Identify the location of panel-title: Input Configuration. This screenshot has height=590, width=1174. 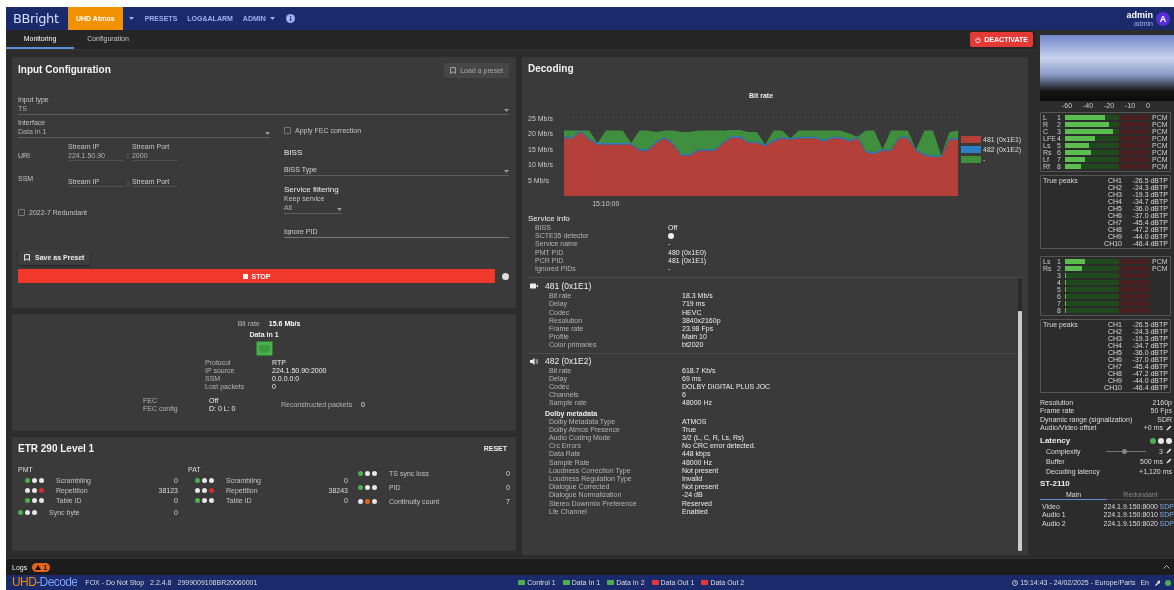
(64, 69).